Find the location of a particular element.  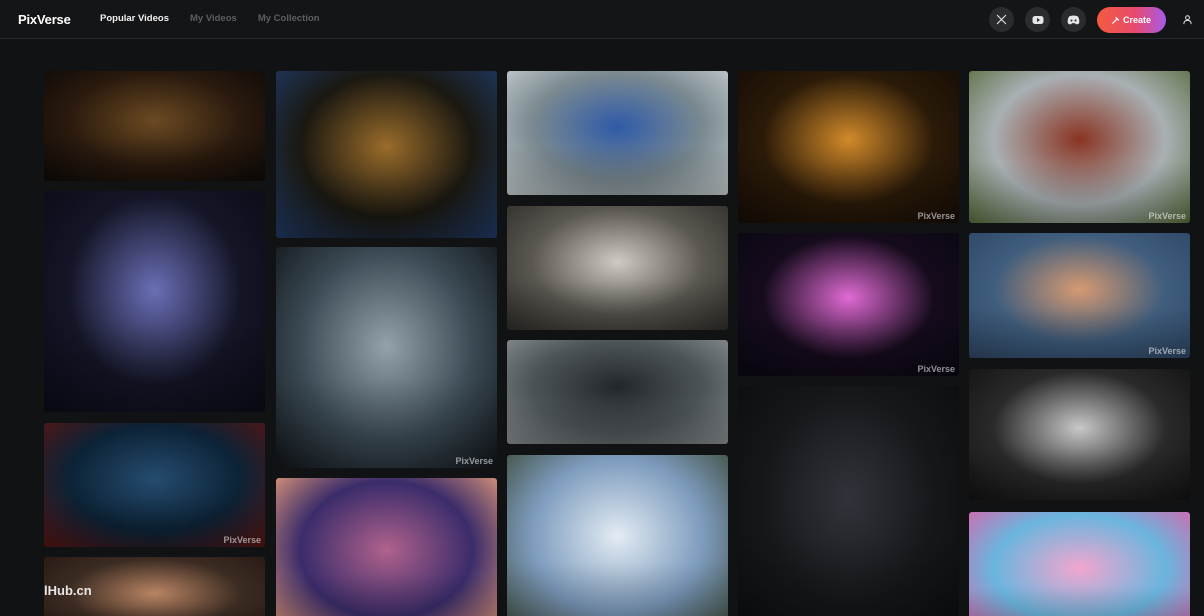

video-card-pink-jellyfish: PixVerse is located at coordinates (848, 304).